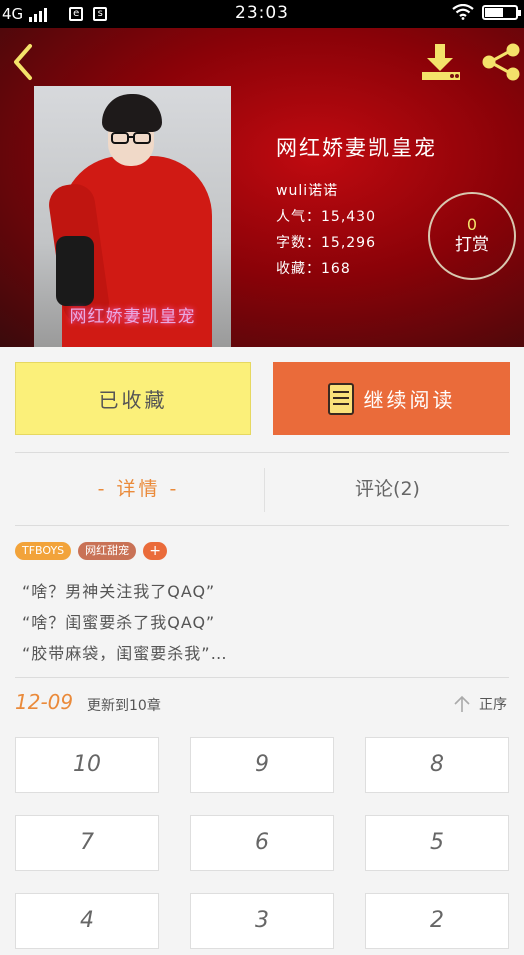 The width and height of the screenshot is (524, 955). Describe the element at coordinates (307, 191) in the screenshot. I see `book-author: wuli诺诺` at that location.